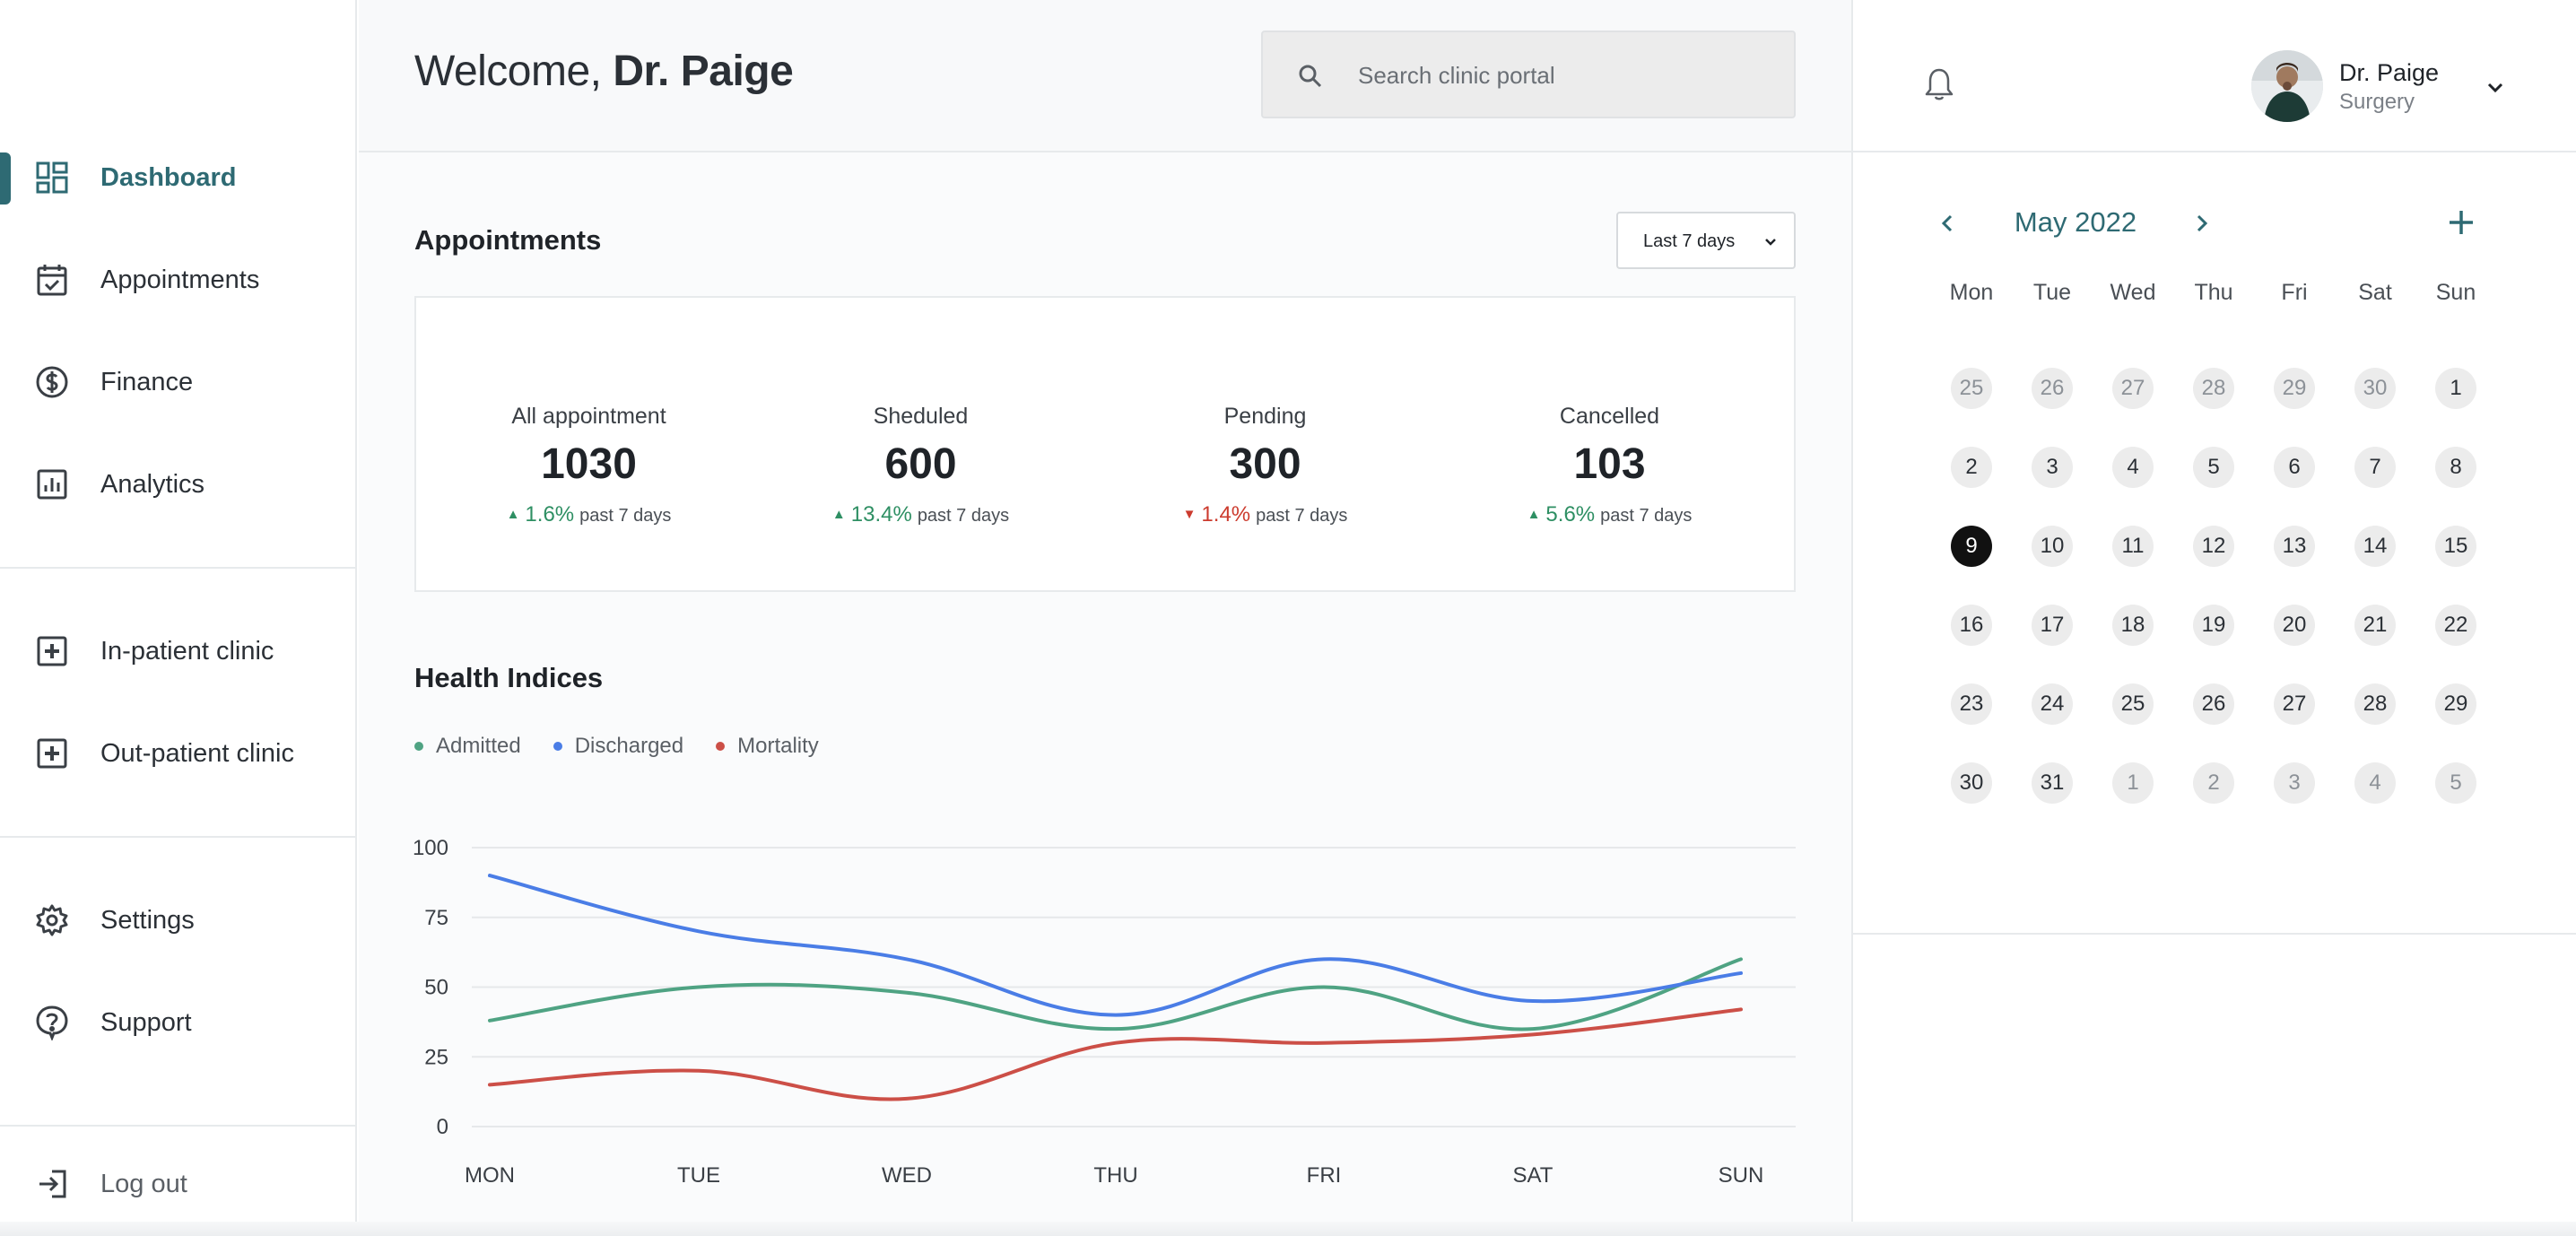 This screenshot has width=2576, height=1236. What do you see at coordinates (177, 651) in the screenshot?
I see `sidebar-item-inpatient: In-patient clinic` at bounding box center [177, 651].